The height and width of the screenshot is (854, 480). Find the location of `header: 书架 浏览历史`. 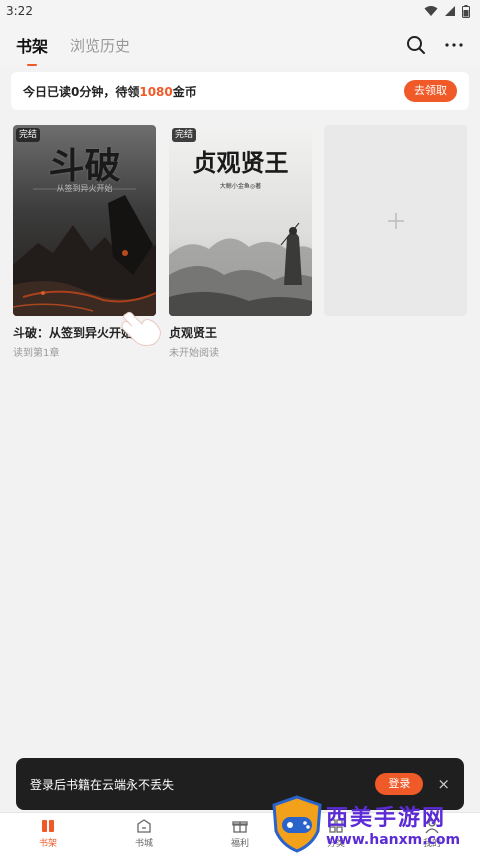

header: 书架 浏览历史 is located at coordinates (240, 45).